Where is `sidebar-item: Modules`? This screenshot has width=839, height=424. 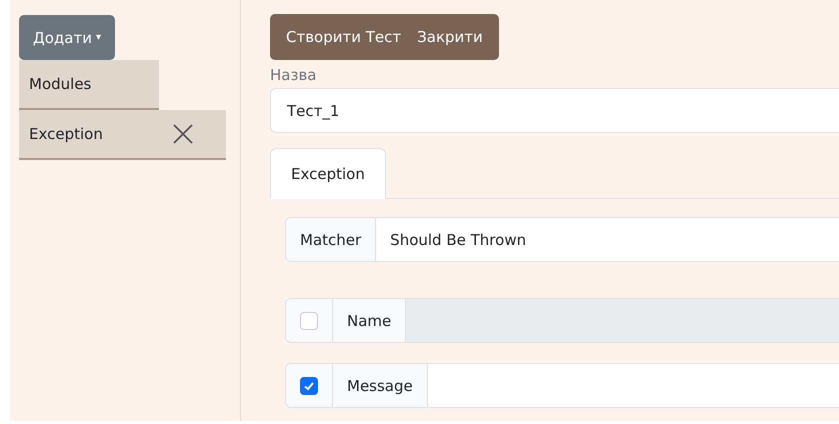
sidebar-item: Modules is located at coordinates (89, 85).